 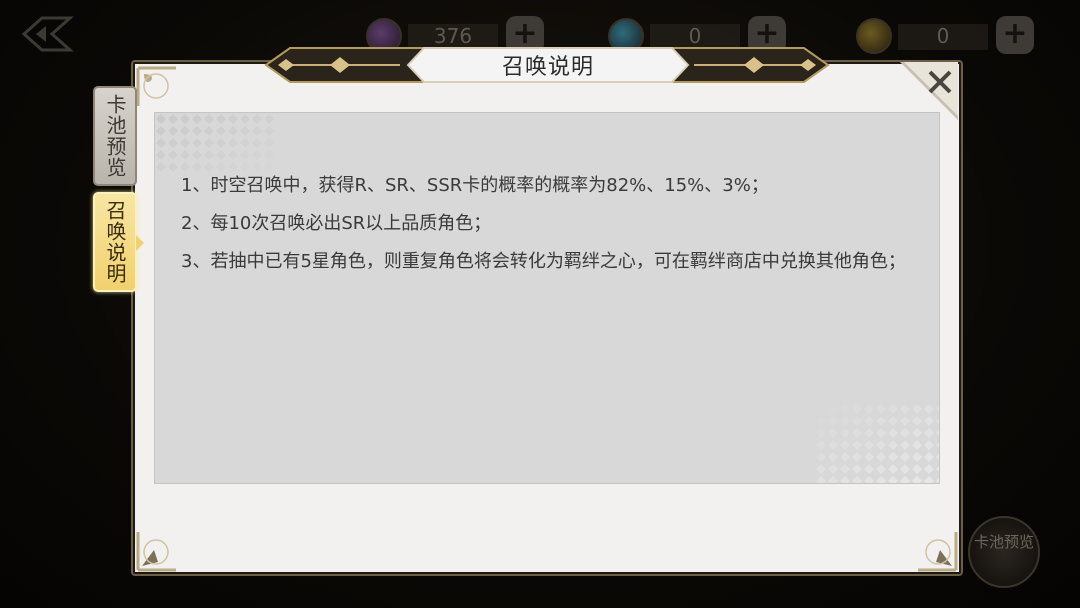 I want to click on gold-coin-icon, so click(x=874, y=36).